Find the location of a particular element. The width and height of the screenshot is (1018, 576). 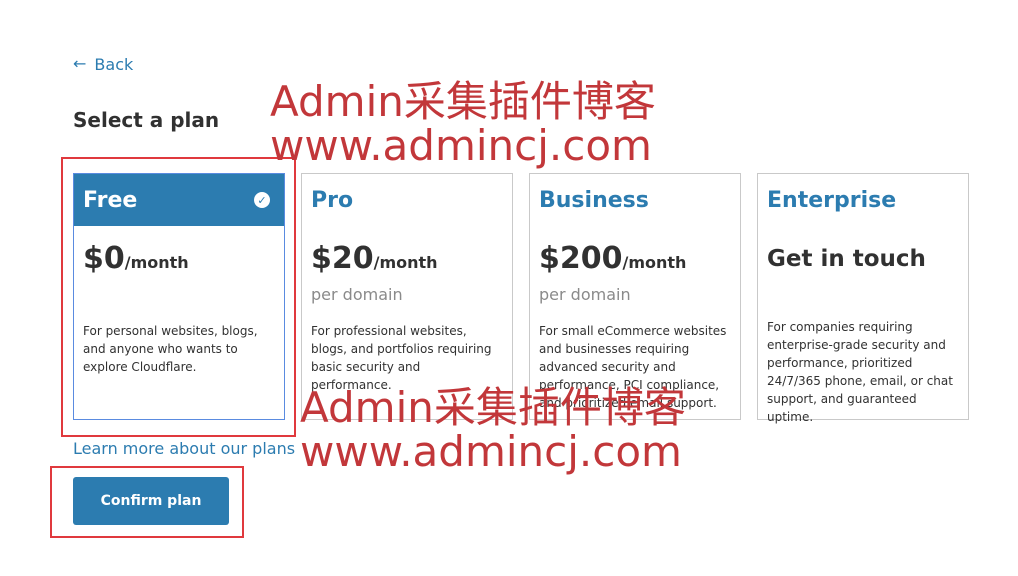

plan-name: Business is located at coordinates (594, 200).